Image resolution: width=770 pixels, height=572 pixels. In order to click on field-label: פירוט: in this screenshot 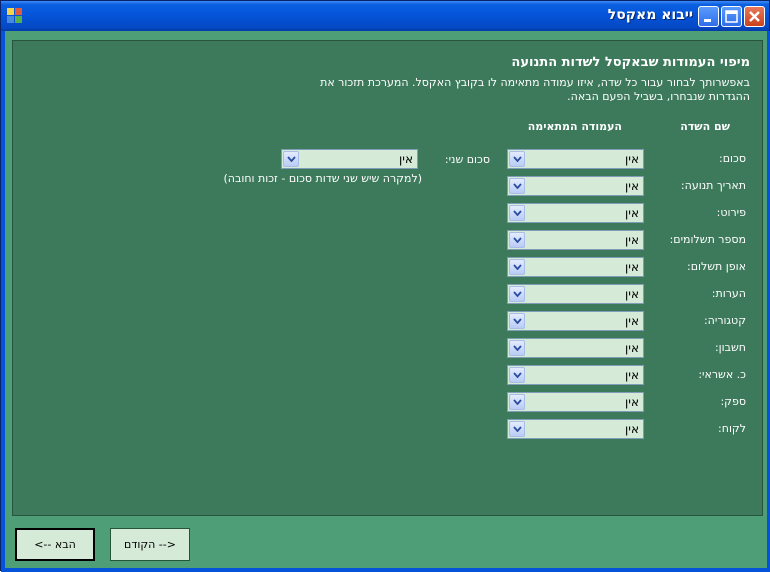, I will do `click(731, 212)`.